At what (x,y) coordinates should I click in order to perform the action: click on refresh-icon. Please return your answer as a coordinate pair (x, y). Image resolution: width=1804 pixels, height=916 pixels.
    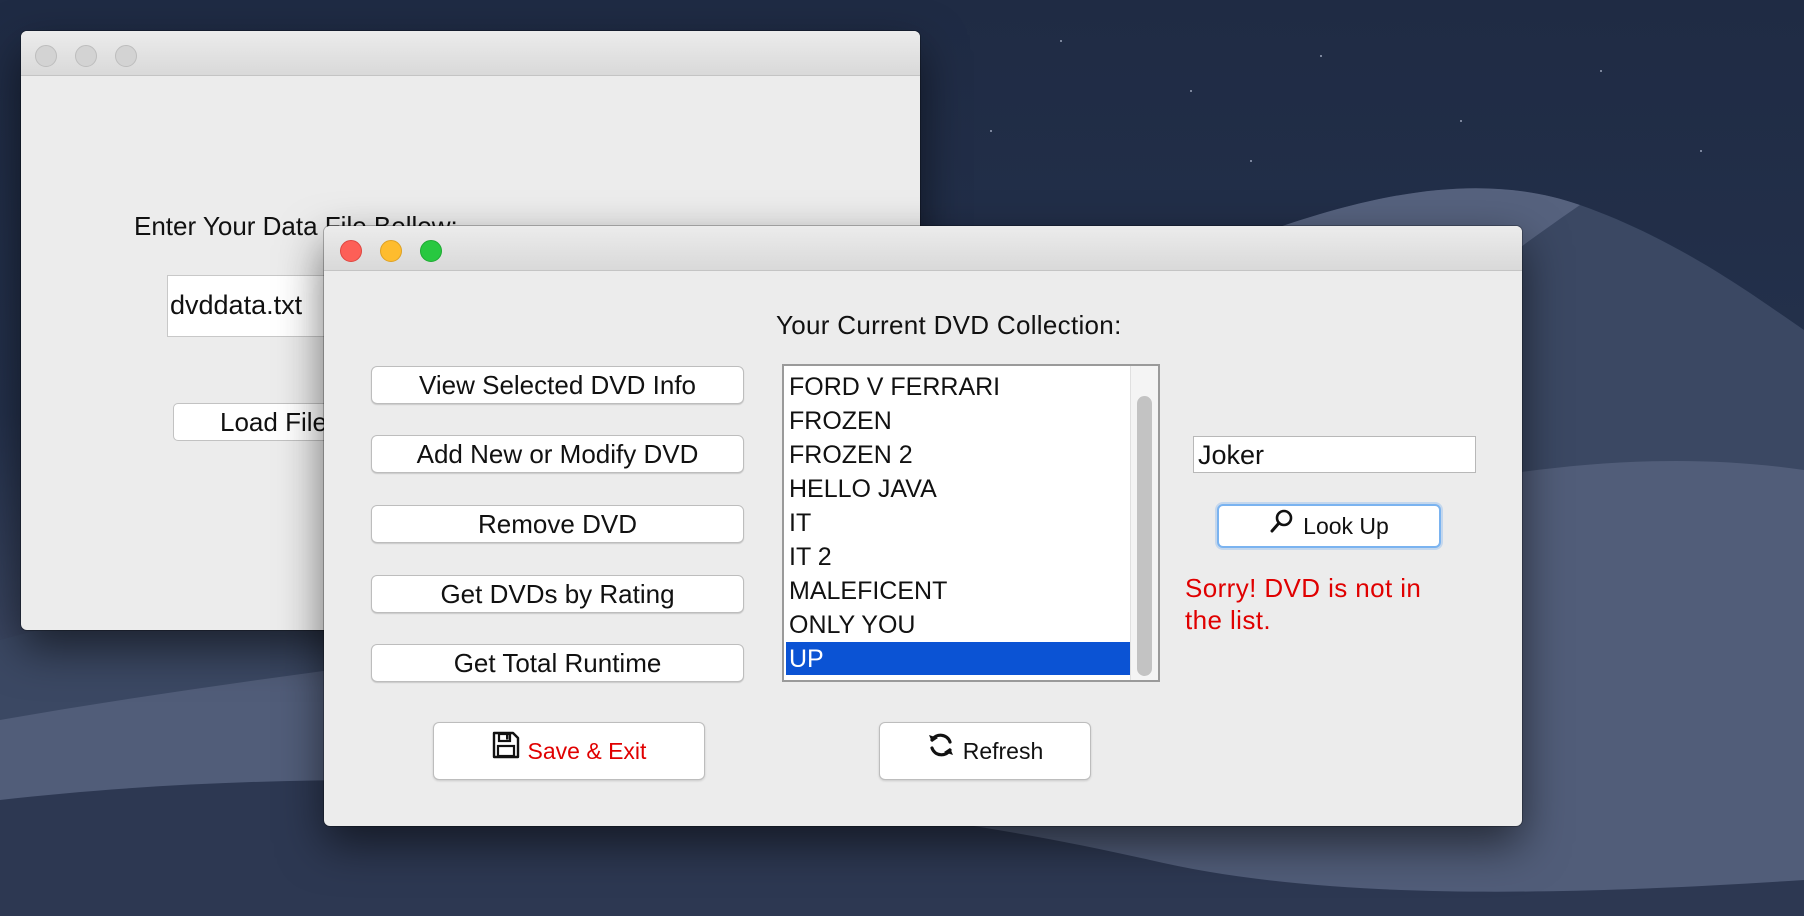
    Looking at the image, I should click on (941, 751).